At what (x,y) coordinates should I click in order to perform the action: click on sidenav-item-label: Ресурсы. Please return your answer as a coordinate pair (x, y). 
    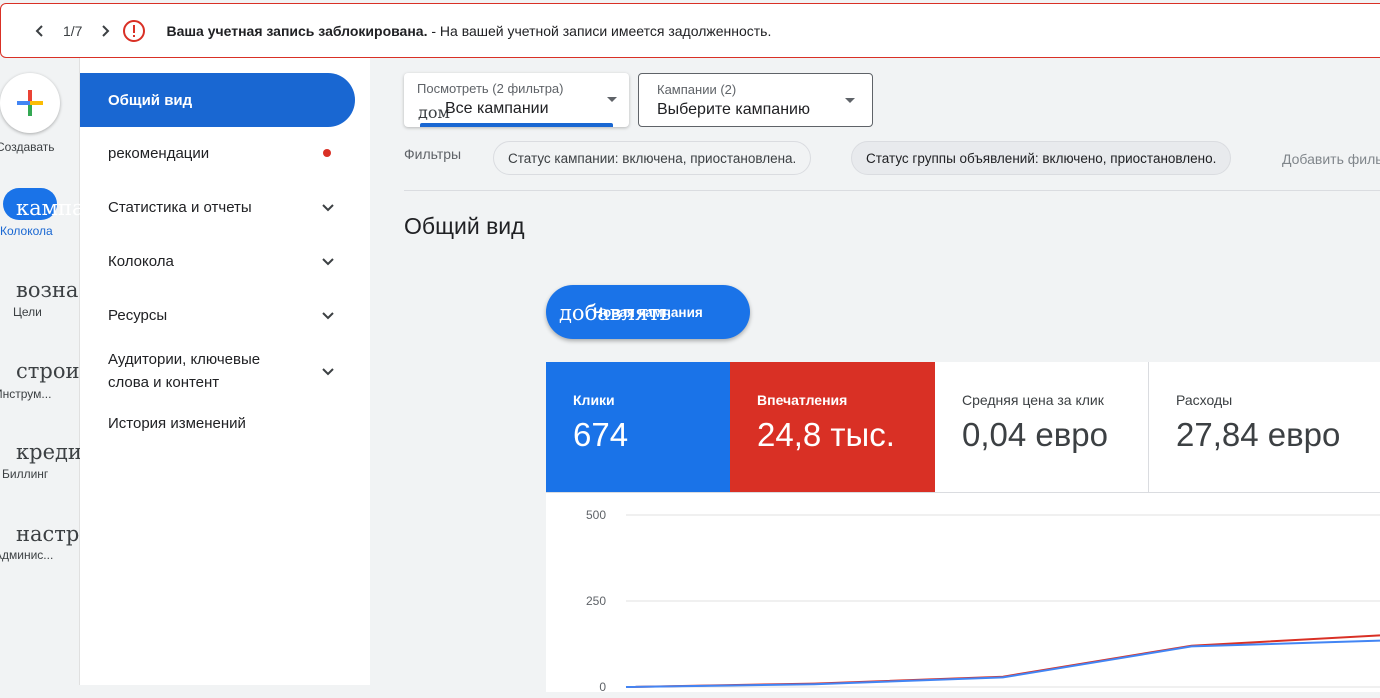
    Looking at the image, I should click on (138, 315).